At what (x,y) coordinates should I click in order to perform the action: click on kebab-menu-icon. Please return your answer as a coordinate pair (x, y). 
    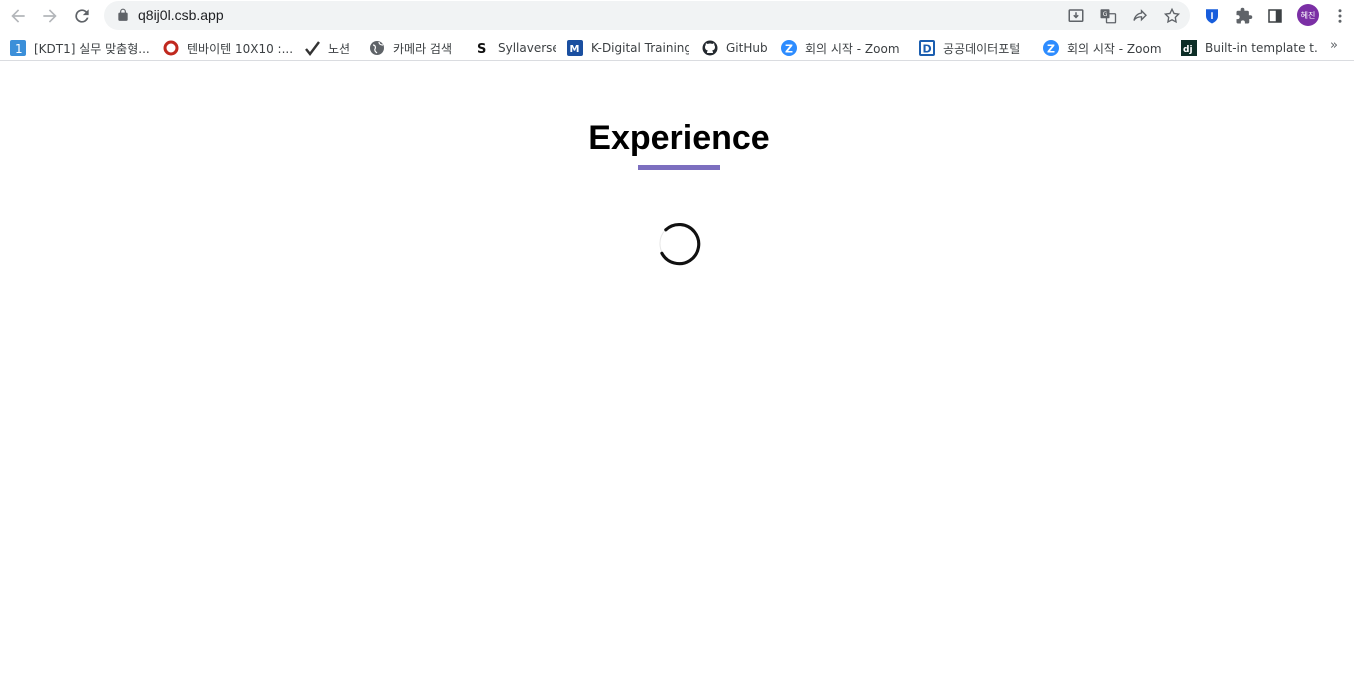
    Looking at the image, I should click on (1340, 16).